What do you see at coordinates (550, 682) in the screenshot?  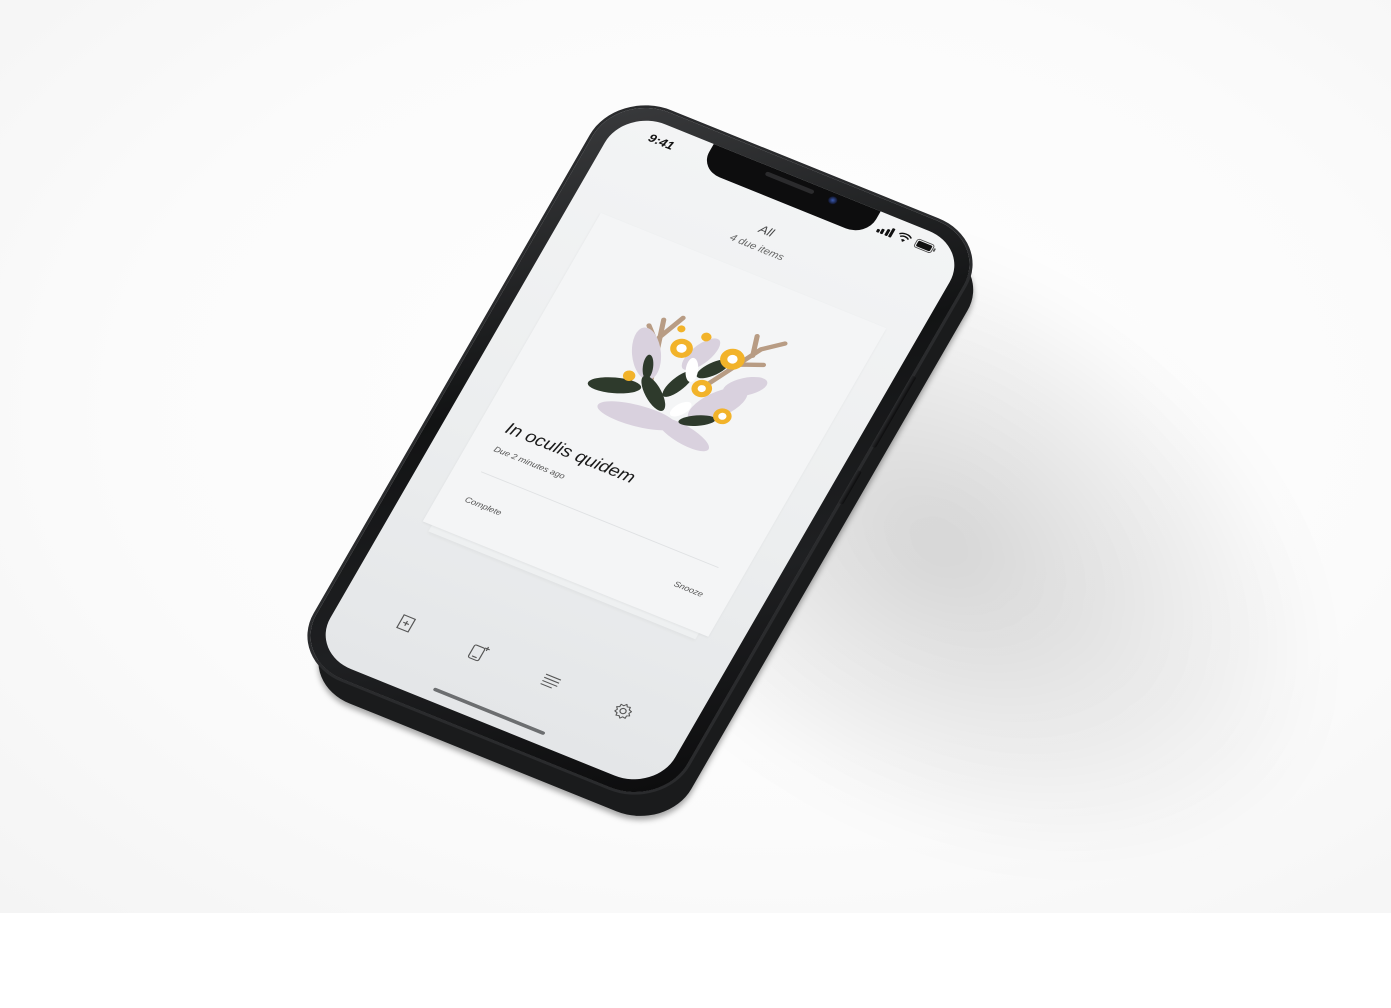 I see `list-icon` at bounding box center [550, 682].